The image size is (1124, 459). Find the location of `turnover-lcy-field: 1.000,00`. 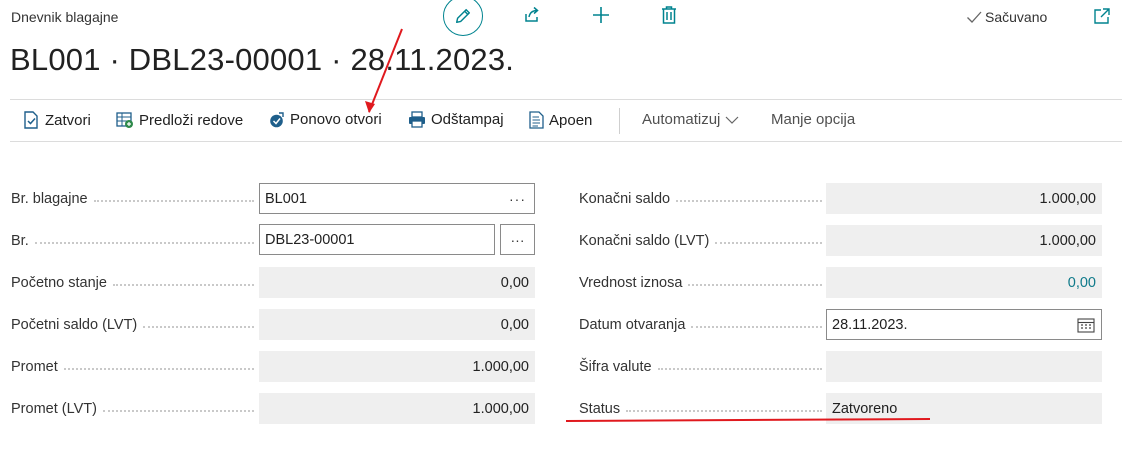

turnover-lcy-field: 1.000,00 is located at coordinates (397, 408).